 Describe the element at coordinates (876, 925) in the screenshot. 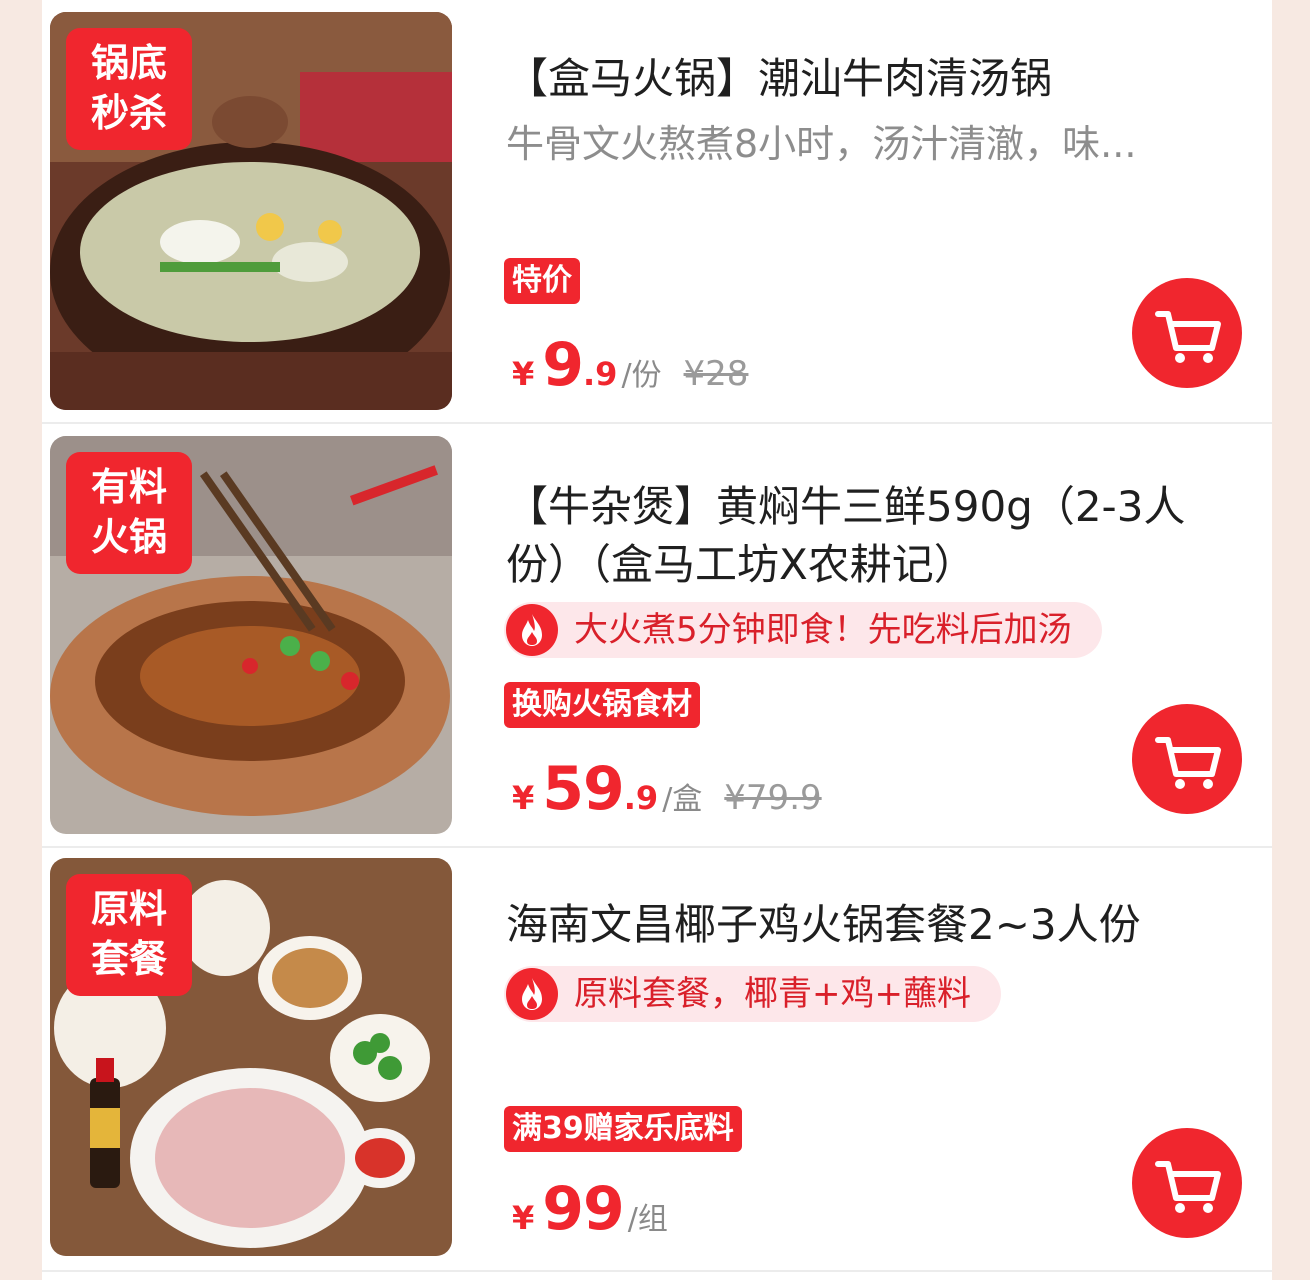

I see `product-title: 海南文昌椰子鸡火锅套餐2~3人份` at that location.